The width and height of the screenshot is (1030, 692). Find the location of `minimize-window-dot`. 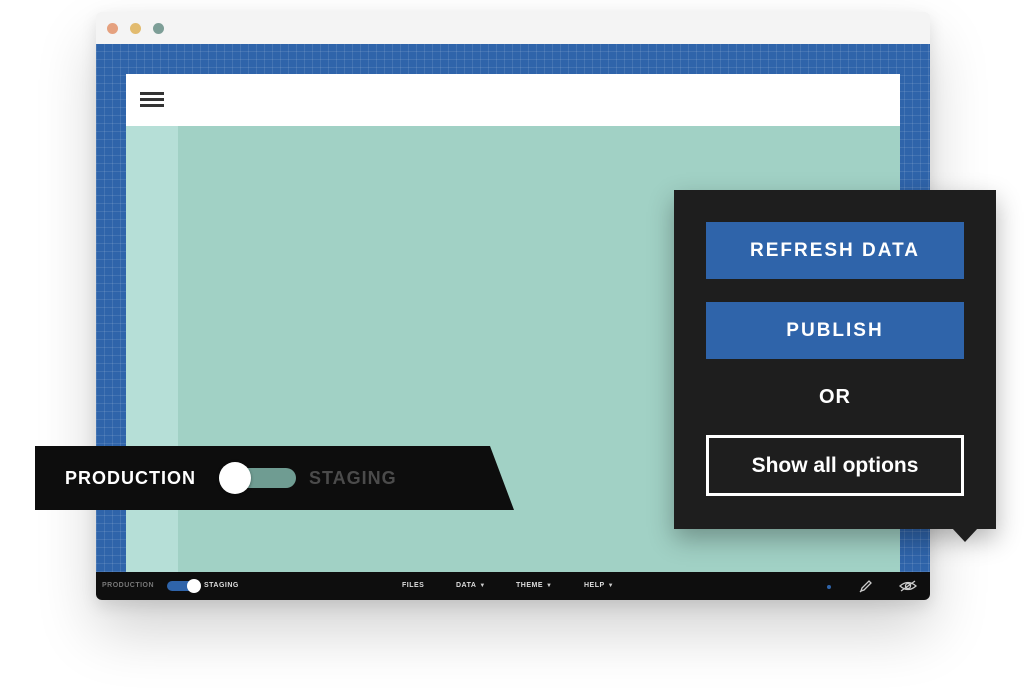

minimize-window-dot is located at coordinates (135, 28).